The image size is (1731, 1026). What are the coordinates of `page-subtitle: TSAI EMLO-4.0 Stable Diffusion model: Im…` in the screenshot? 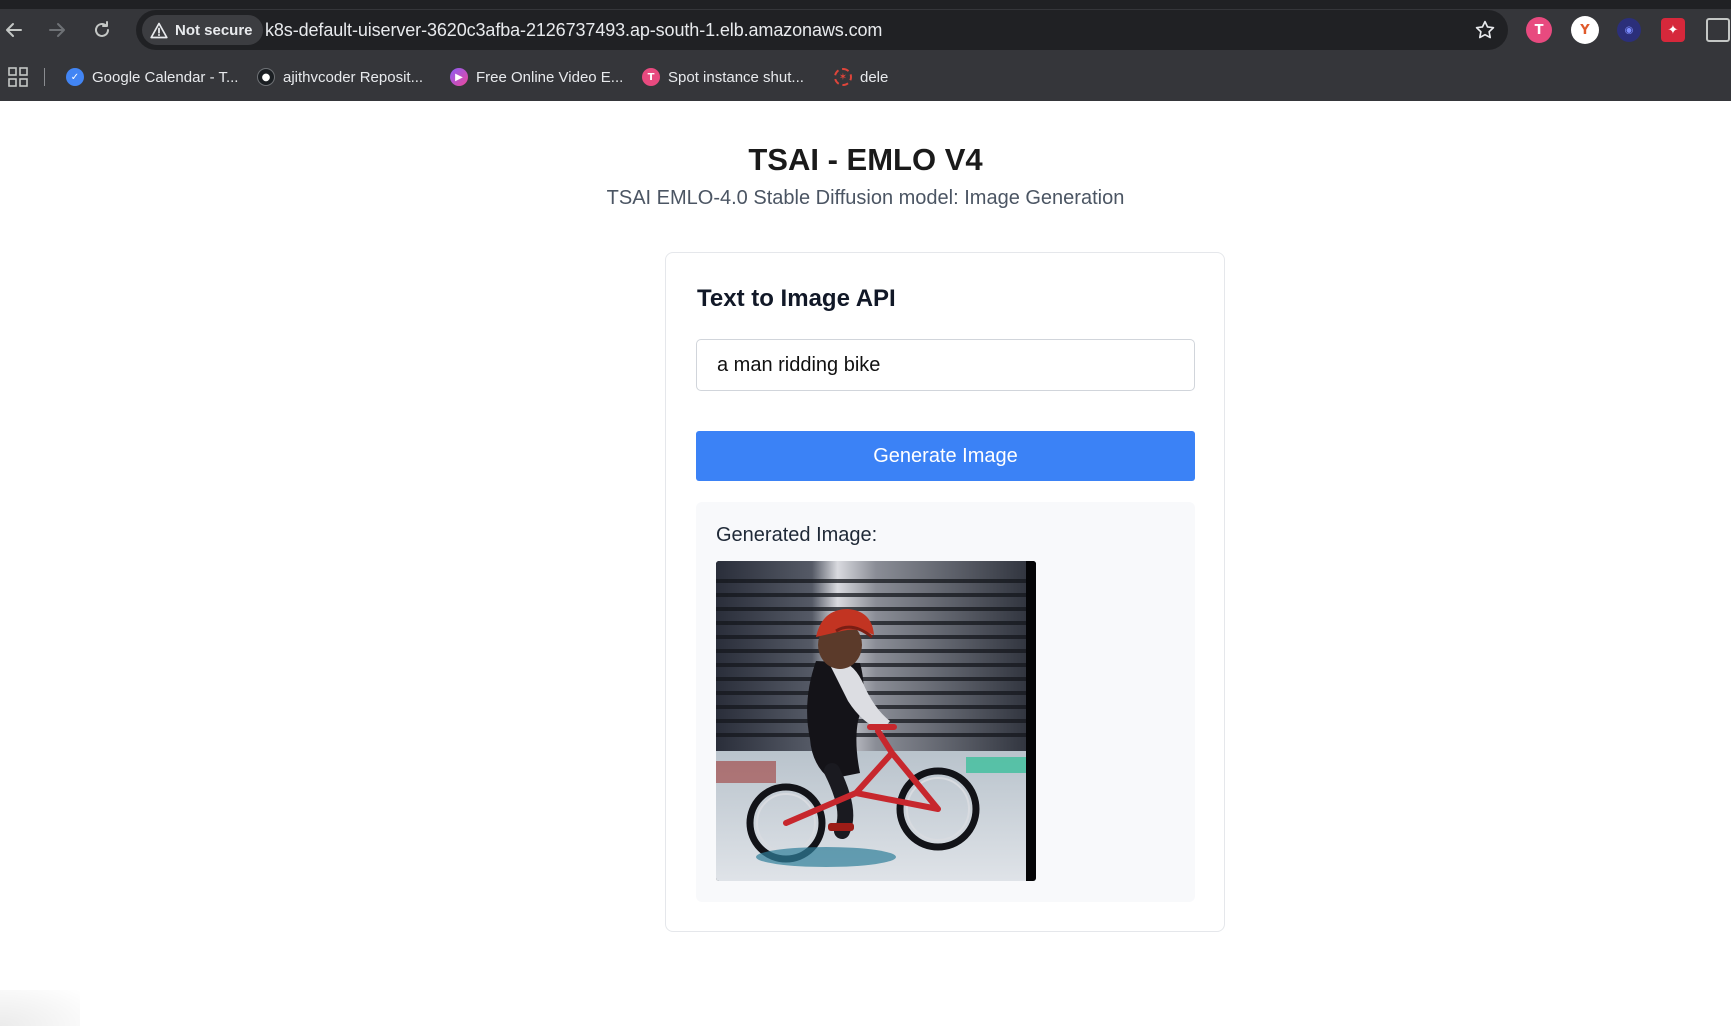 It's located at (865, 198).